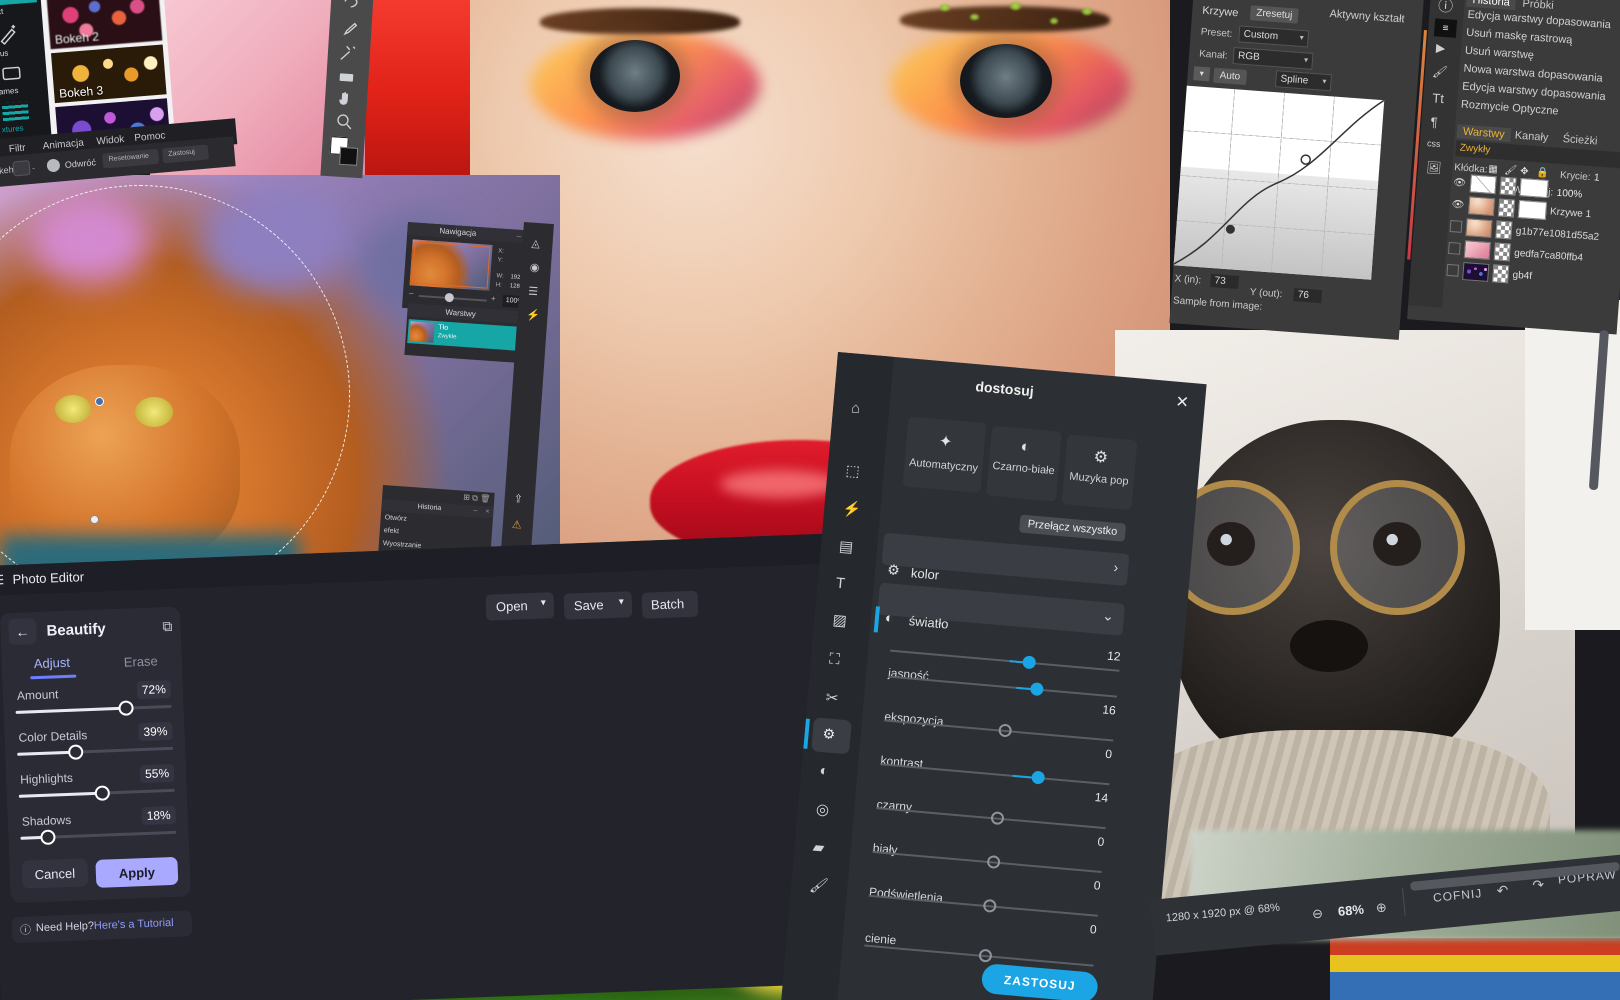 This screenshot has height=1000, width=1620. What do you see at coordinates (17, 149) in the screenshot?
I see `menu-item-filtr: Filtr` at bounding box center [17, 149].